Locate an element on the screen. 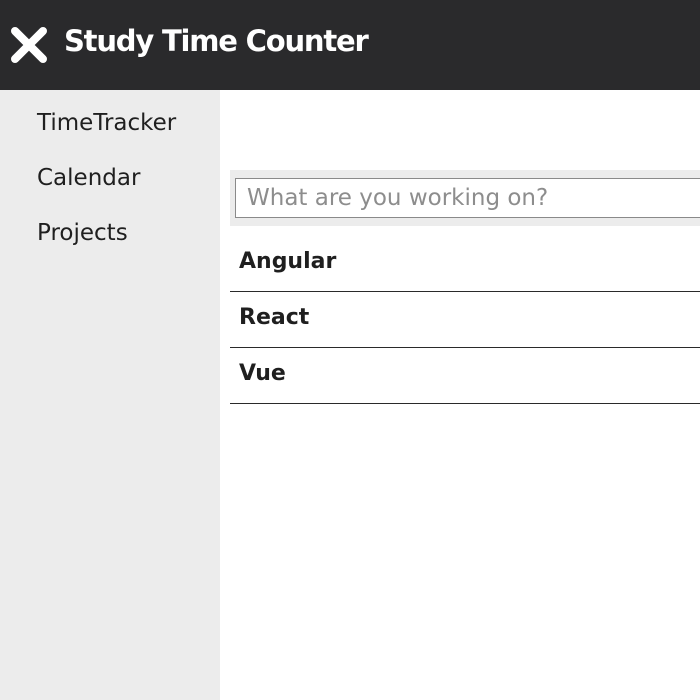 The height and width of the screenshot is (700, 700). project-row-vue: Vue is located at coordinates (465, 376).